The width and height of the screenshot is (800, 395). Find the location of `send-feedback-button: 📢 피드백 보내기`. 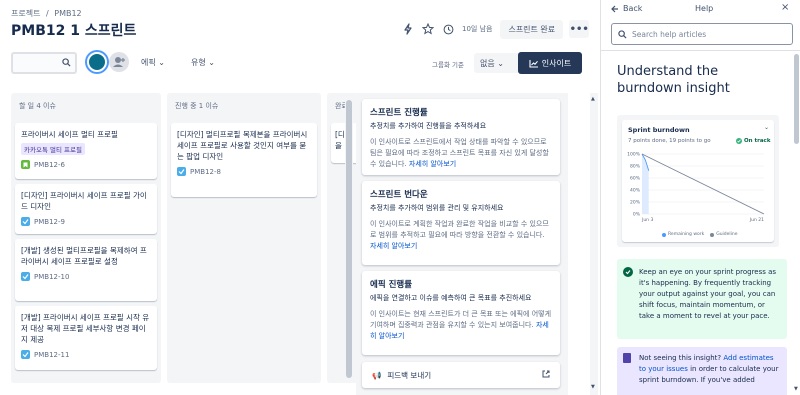

send-feedback-button: 📢 피드백 보내기 is located at coordinates (461, 375).